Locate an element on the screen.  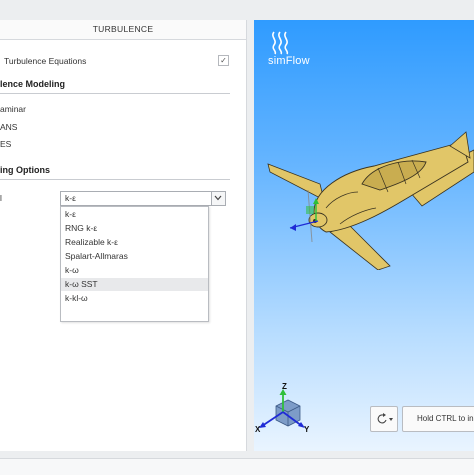
simflow-logo-text: simFlow is located at coordinates (289, 61).